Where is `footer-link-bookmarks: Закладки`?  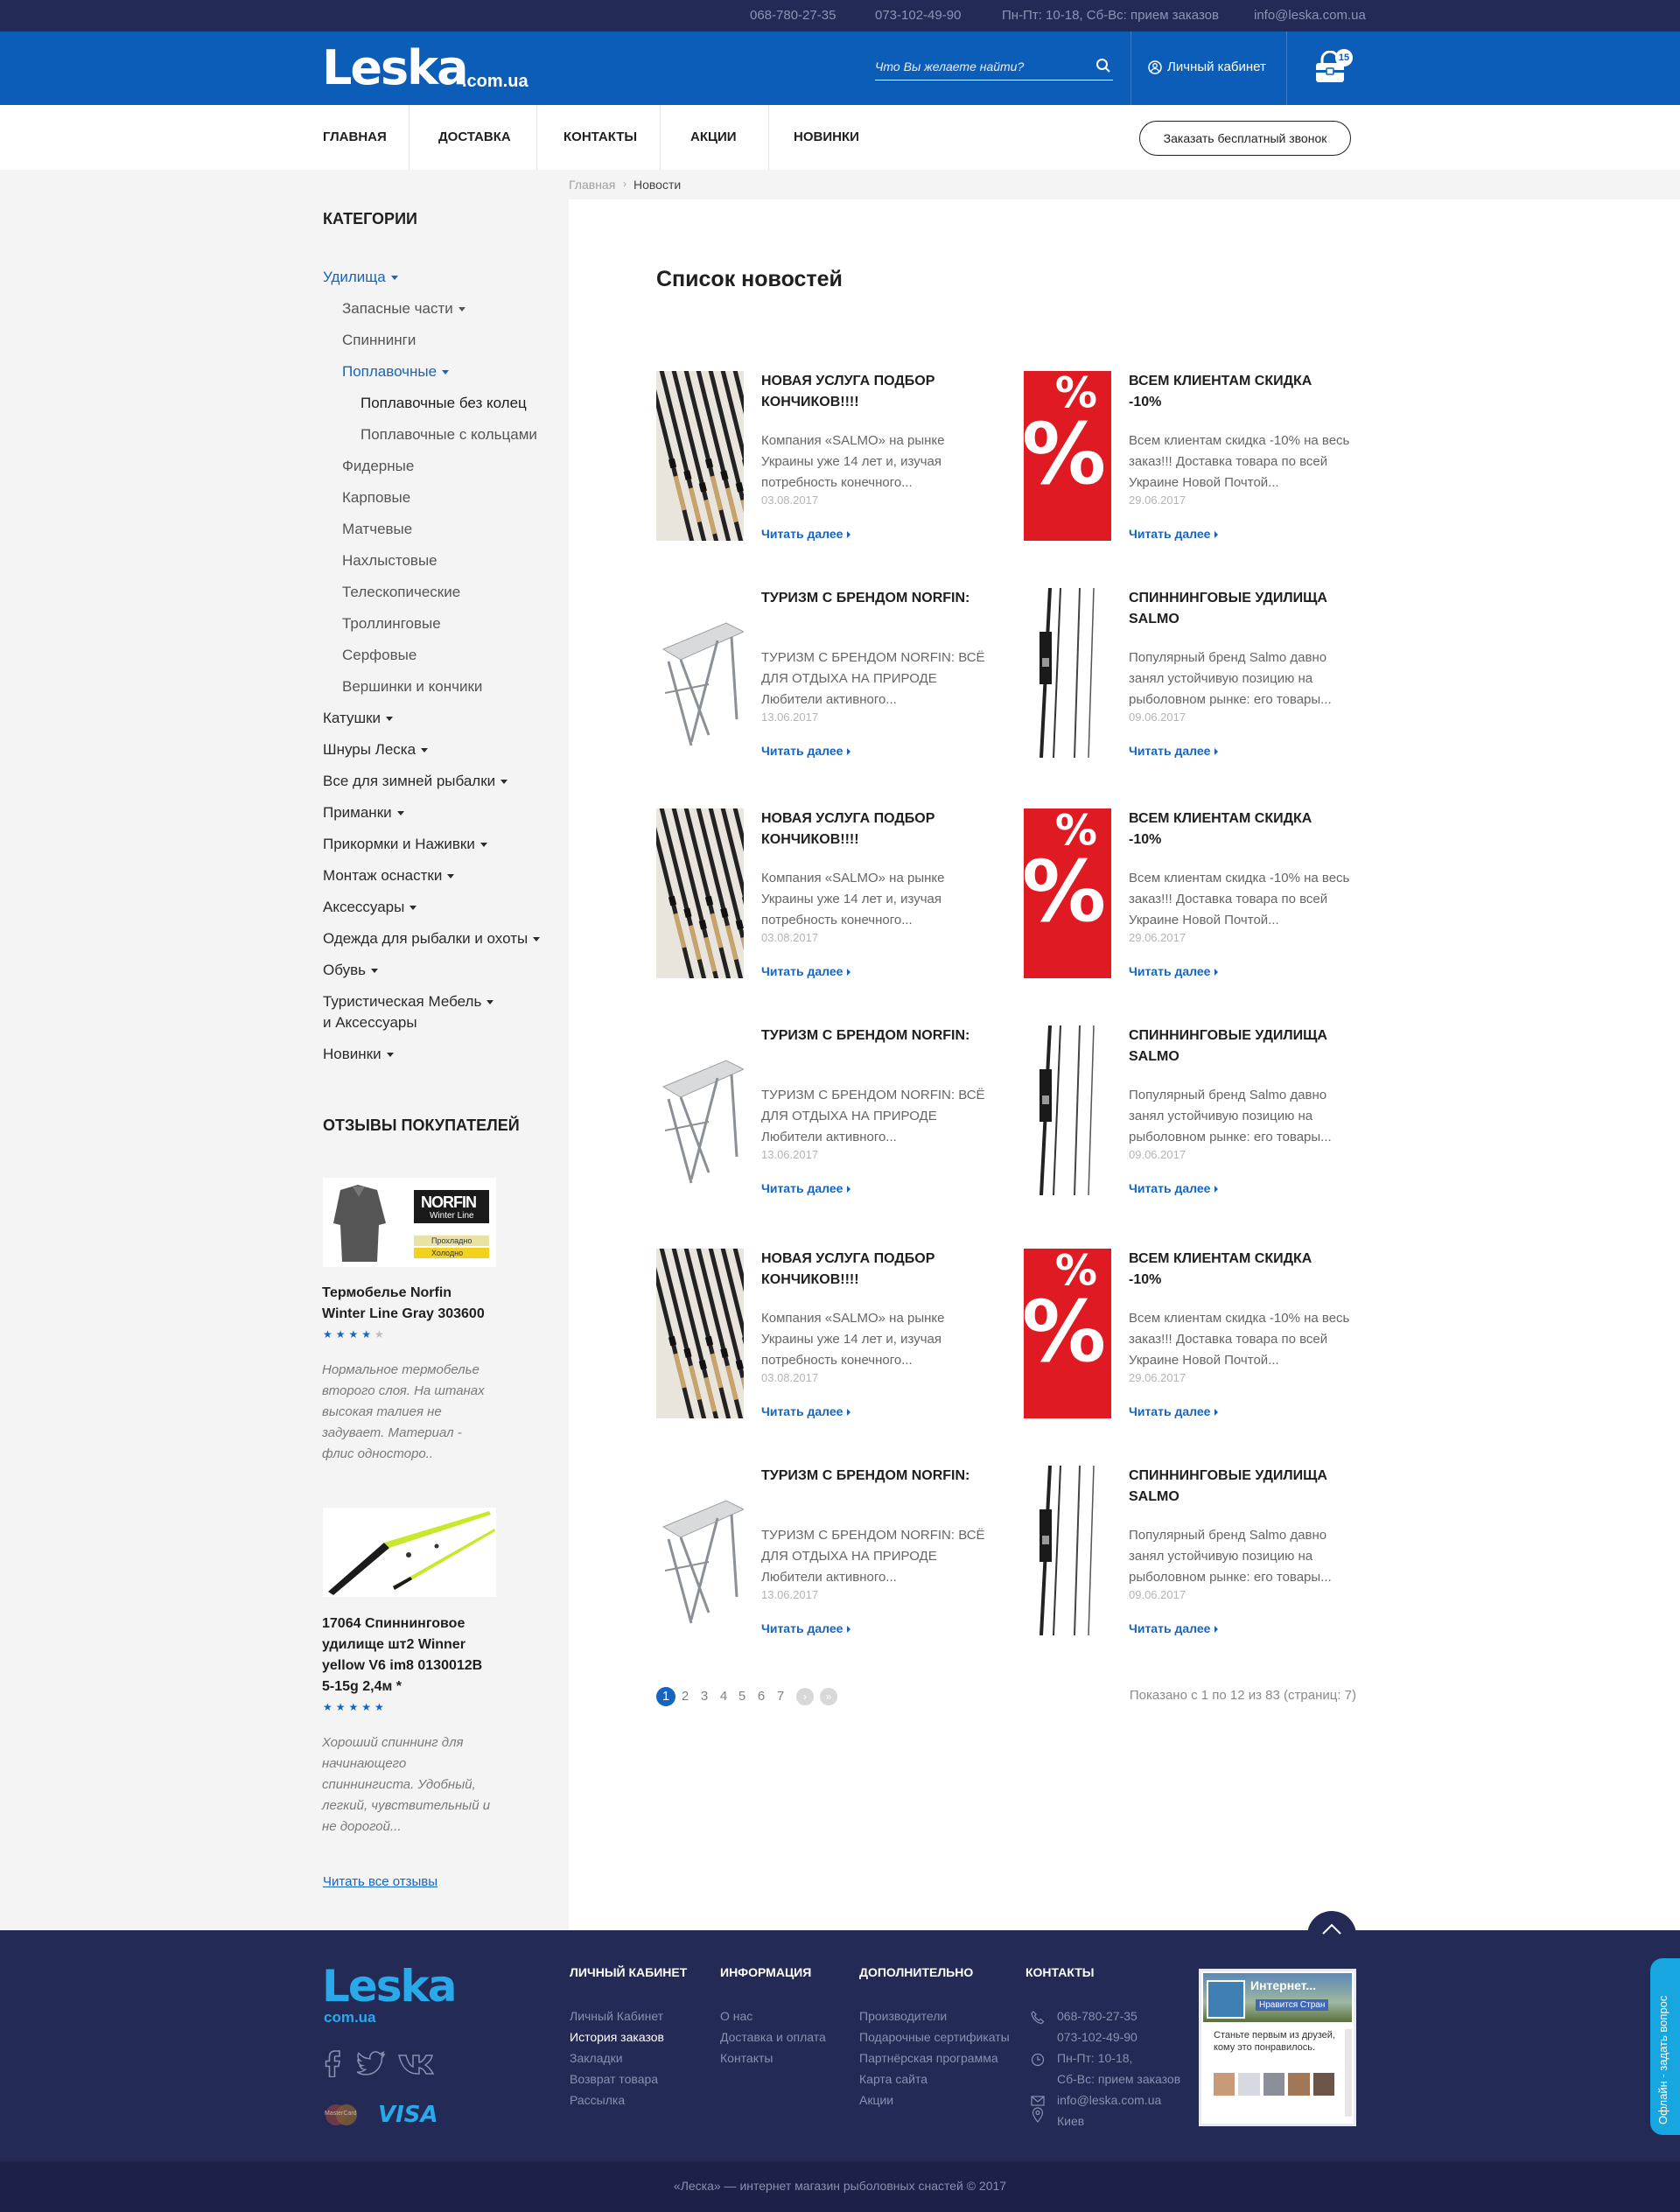
footer-link-bookmarks: Закладки is located at coordinates (596, 2058).